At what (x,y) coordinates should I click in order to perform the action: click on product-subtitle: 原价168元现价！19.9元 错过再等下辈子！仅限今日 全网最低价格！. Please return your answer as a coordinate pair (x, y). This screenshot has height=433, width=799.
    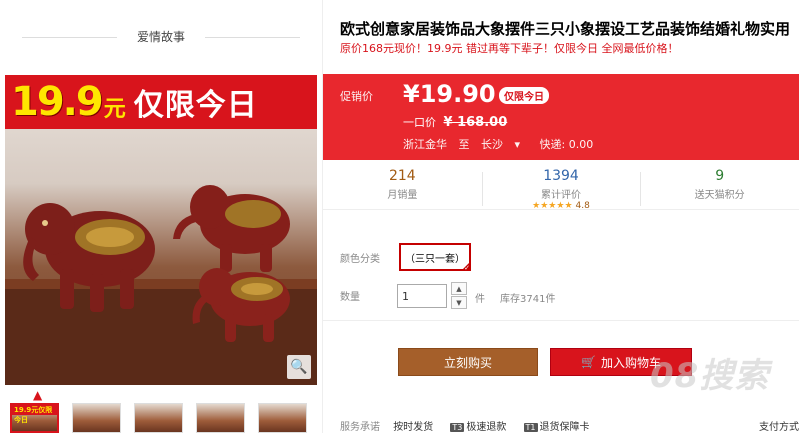
    Looking at the image, I should click on (509, 48).